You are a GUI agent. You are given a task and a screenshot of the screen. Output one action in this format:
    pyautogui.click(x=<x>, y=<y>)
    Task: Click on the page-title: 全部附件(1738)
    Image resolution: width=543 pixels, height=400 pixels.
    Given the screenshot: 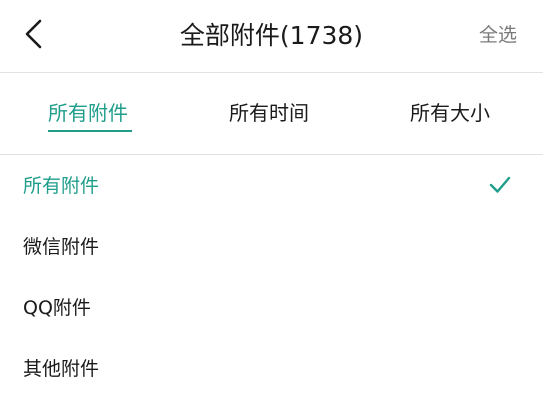 What is the action you would take?
    pyautogui.click(x=271, y=35)
    